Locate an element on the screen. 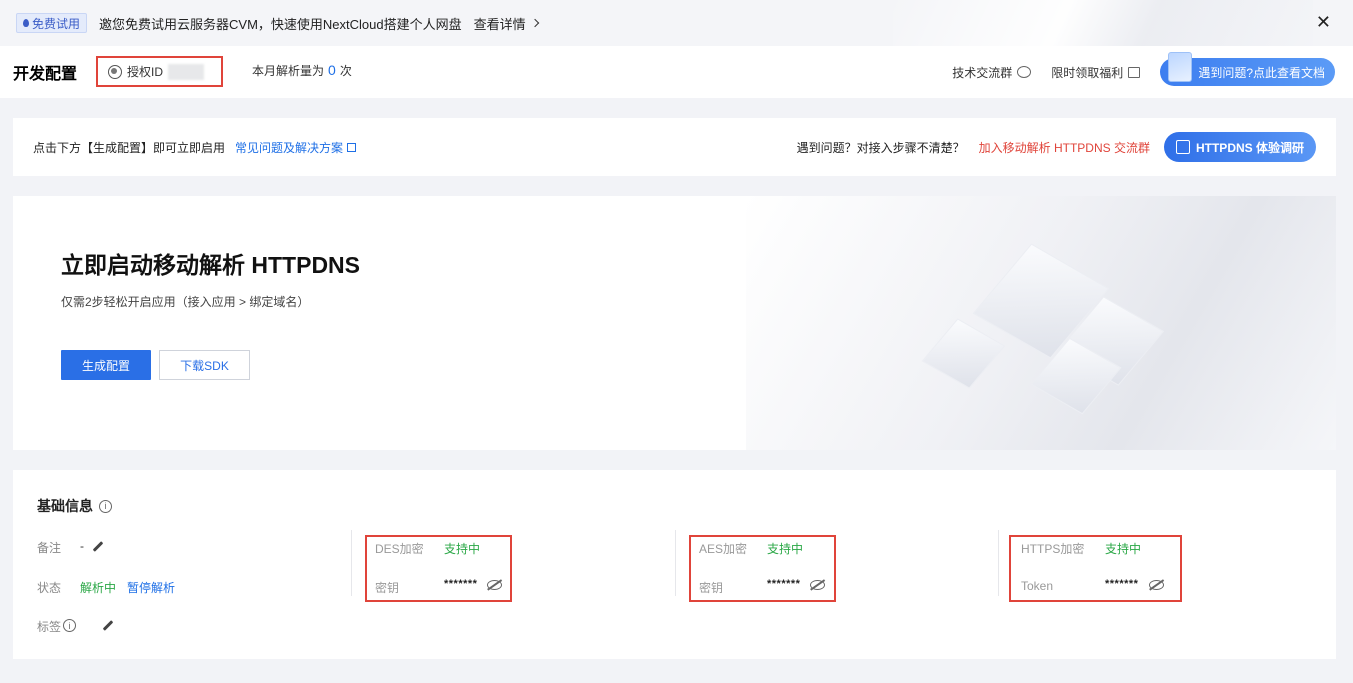 The image size is (1353, 683). https-token-masked: ******* is located at coordinates (1122, 584).